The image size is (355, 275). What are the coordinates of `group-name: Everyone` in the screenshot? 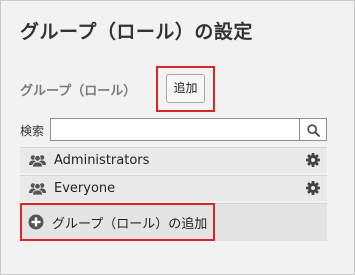 It's located at (85, 188).